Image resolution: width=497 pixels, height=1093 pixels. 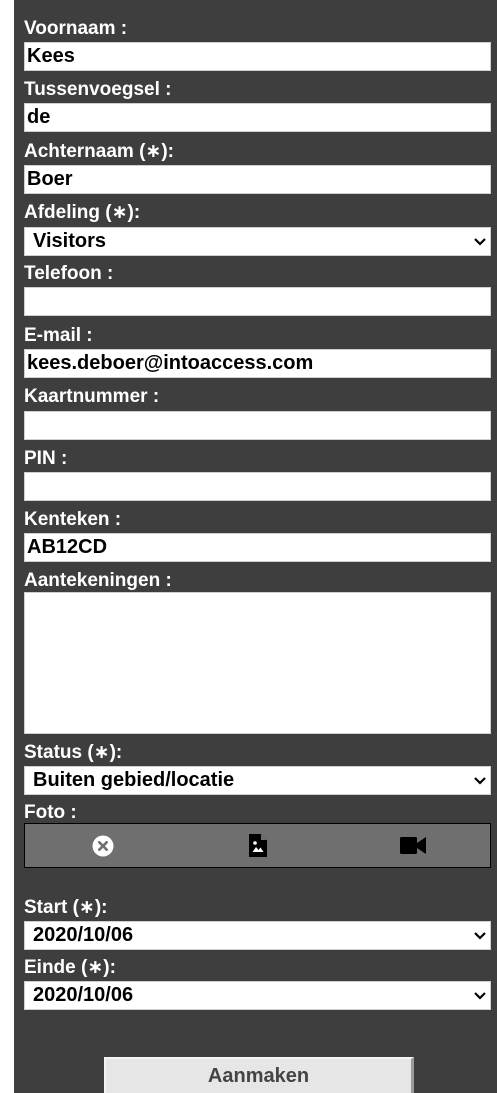 I want to click on clear-circle-icon, so click(x=102, y=845).